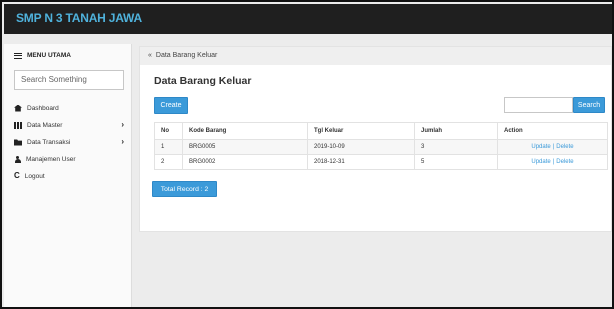 Image resolution: width=614 pixels, height=309 pixels. Describe the element at coordinates (171, 105) in the screenshot. I see `create-button: Create` at that location.